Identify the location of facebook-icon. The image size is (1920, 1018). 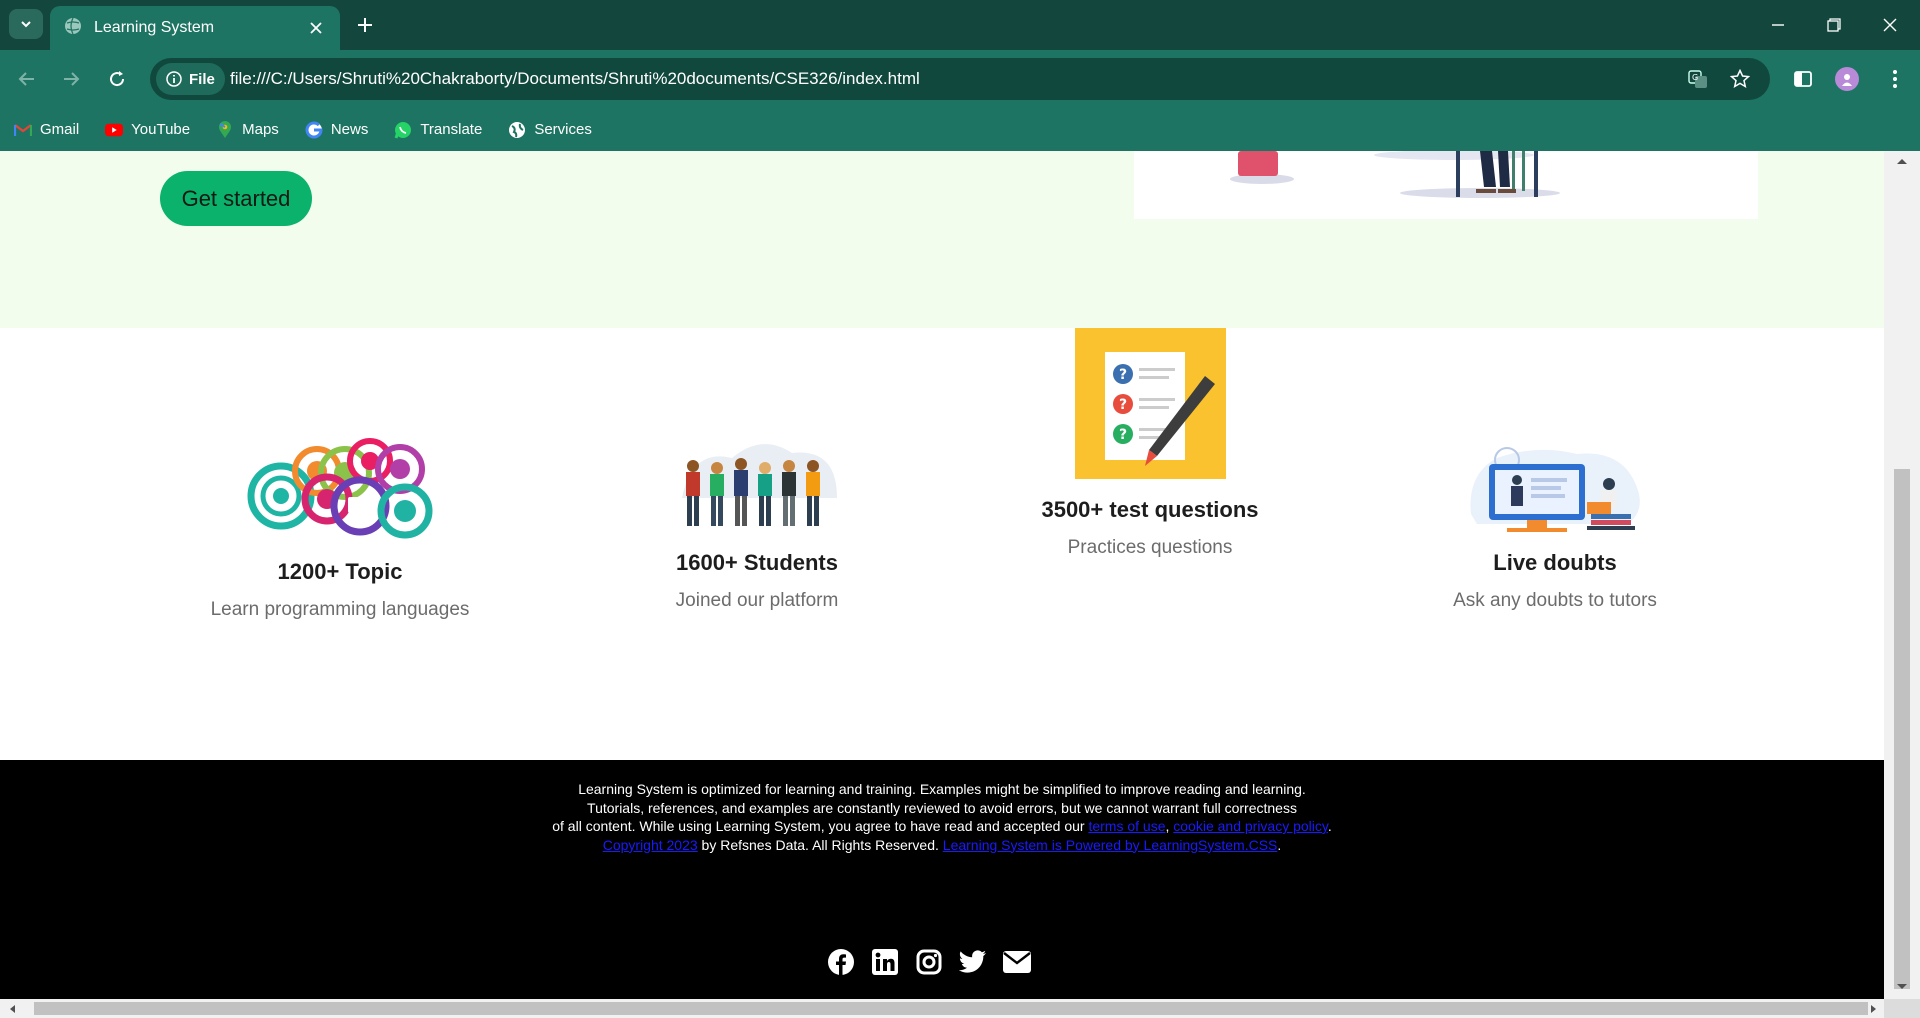
(841, 962).